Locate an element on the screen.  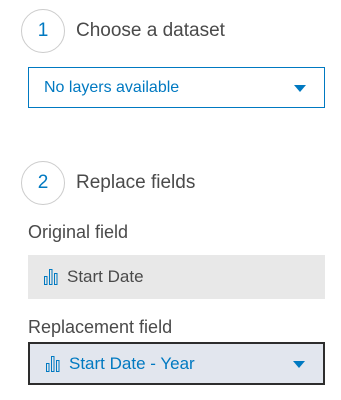
dataset-dropdown: No layers available is located at coordinates (176, 87).